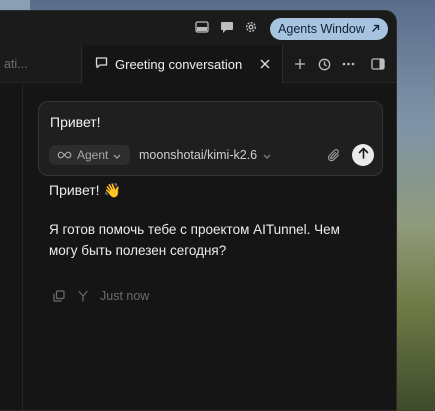 The image size is (435, 411). What do you see at coordinates (22, 246) in the screenshot?
I see `sidebar-divider` at bounding box center [22, 246].